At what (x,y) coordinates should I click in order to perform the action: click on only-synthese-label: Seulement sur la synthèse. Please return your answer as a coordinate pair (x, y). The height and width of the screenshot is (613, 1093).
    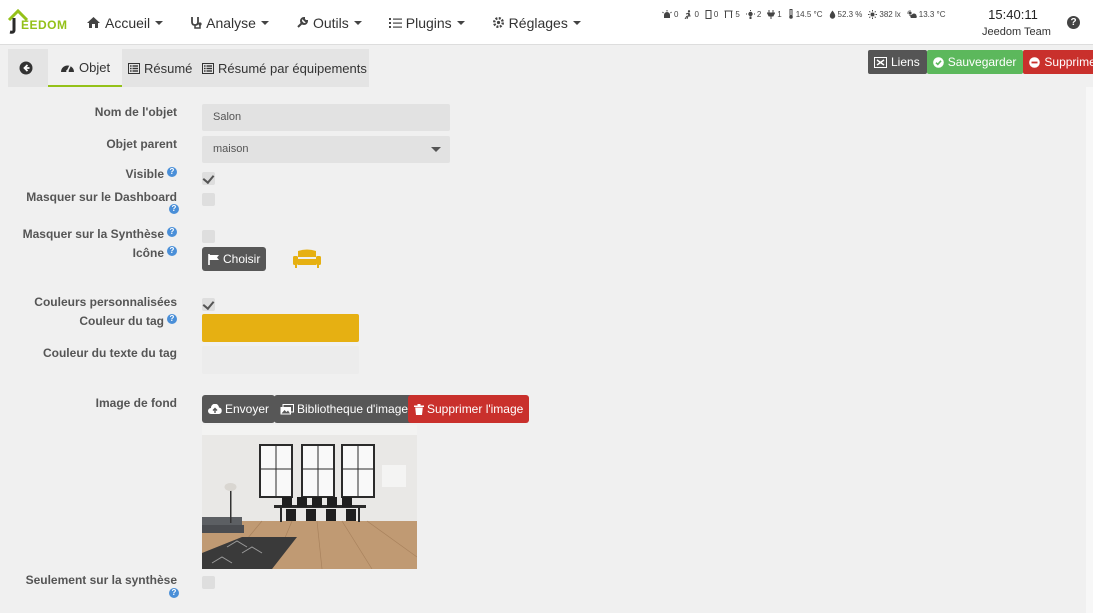
    Looking at the image, I should click on (101, 580).